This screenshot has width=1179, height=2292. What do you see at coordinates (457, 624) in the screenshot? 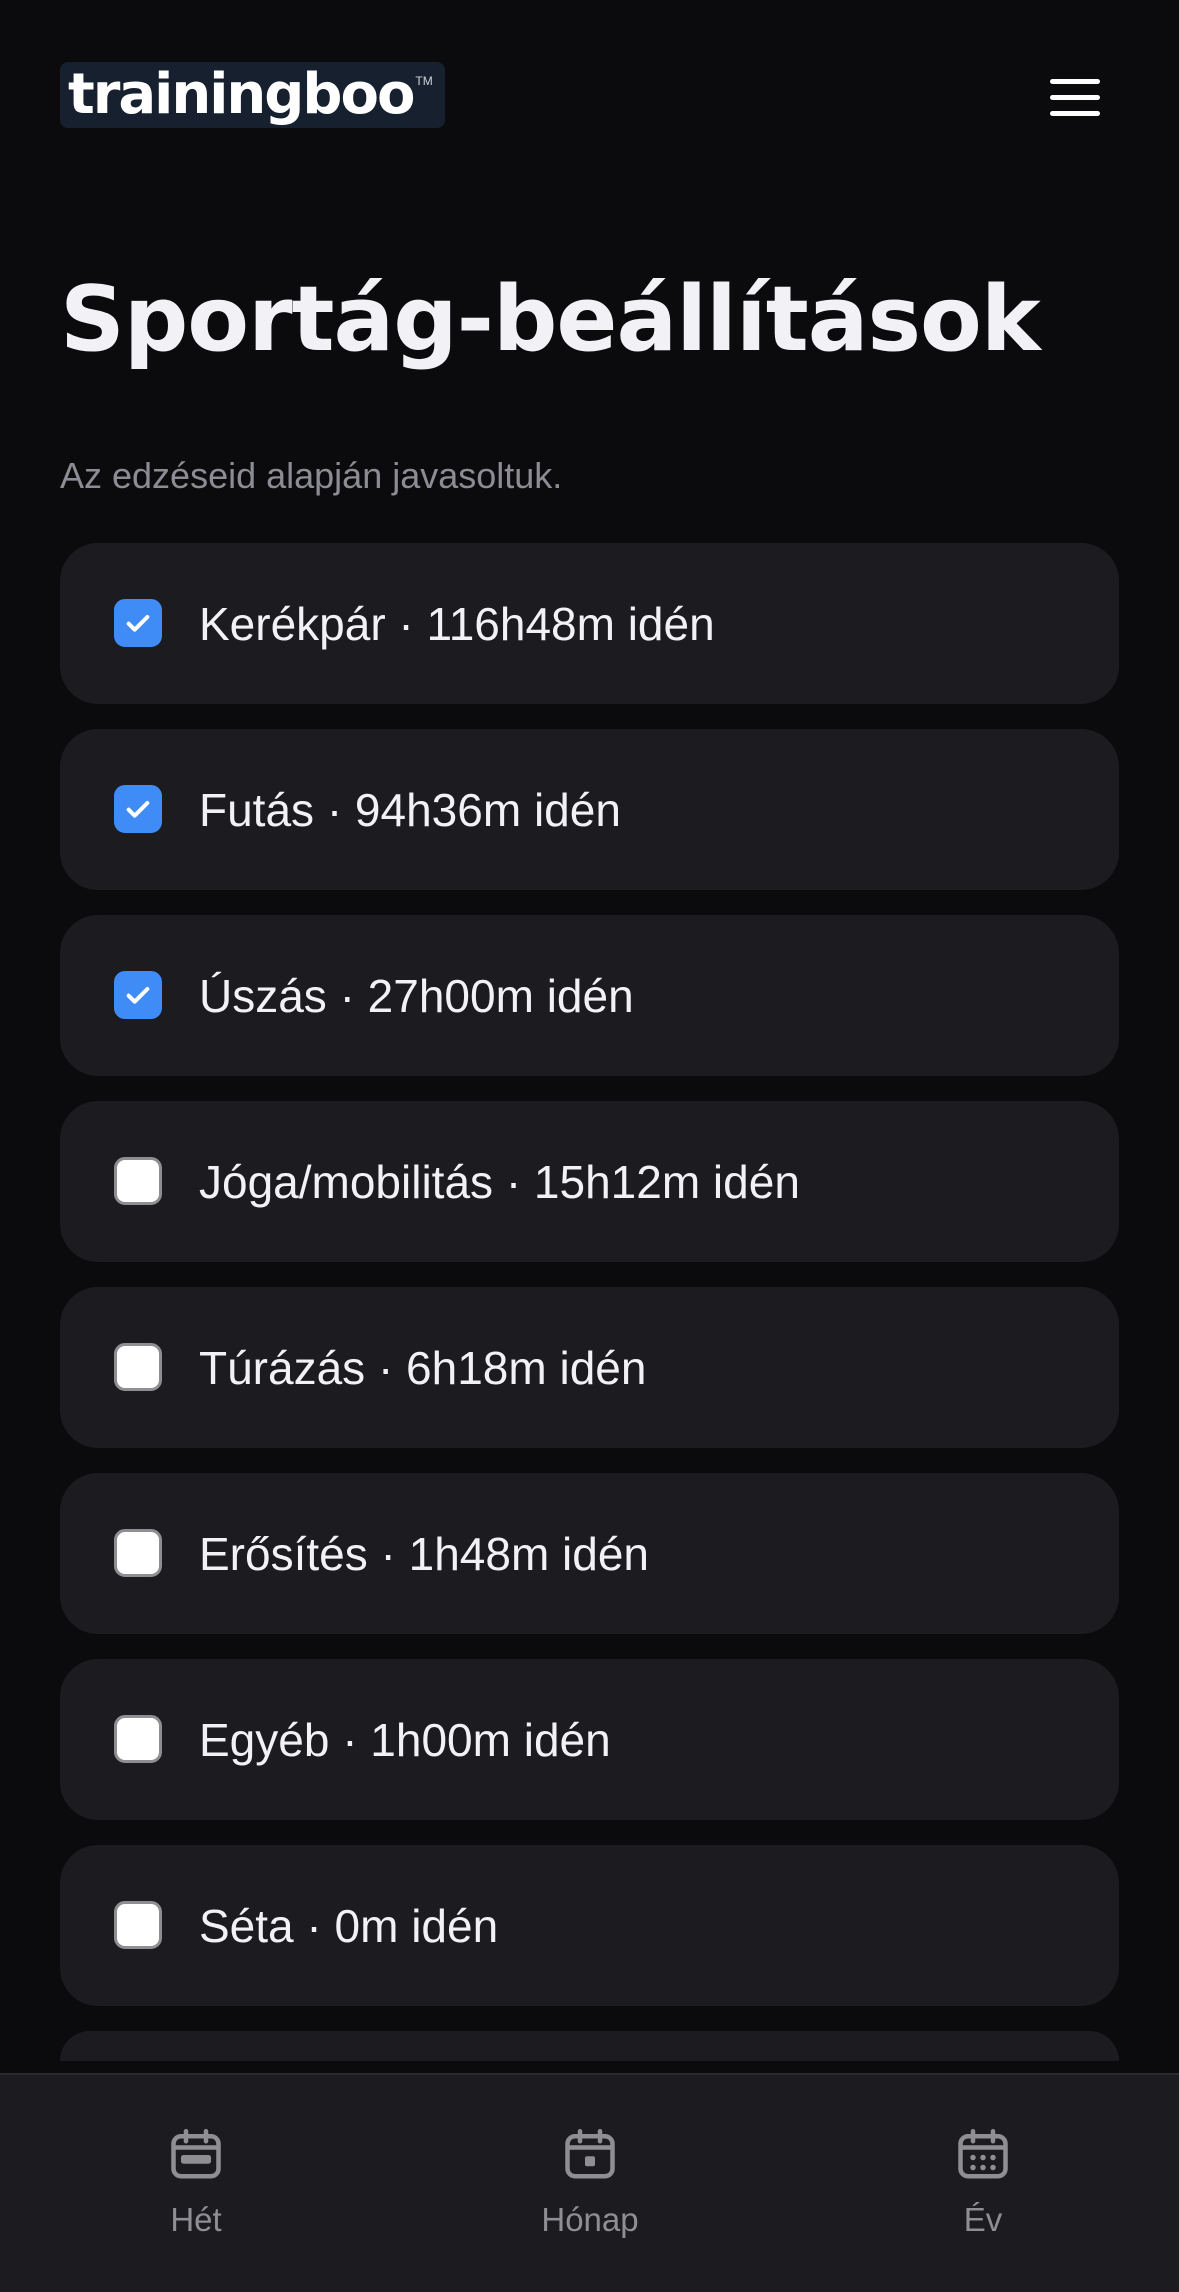
I see `sport-label: Kerékpár · 116h48m idén` at bounding box center [457, 624].